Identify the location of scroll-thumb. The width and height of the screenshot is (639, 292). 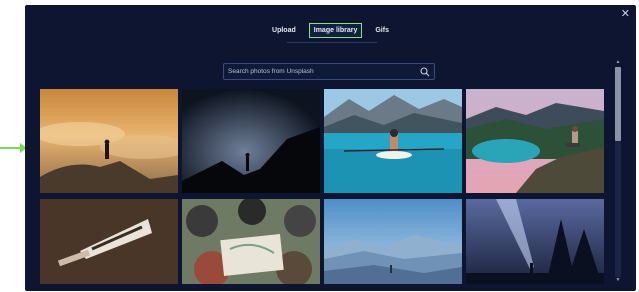
(618, 104).